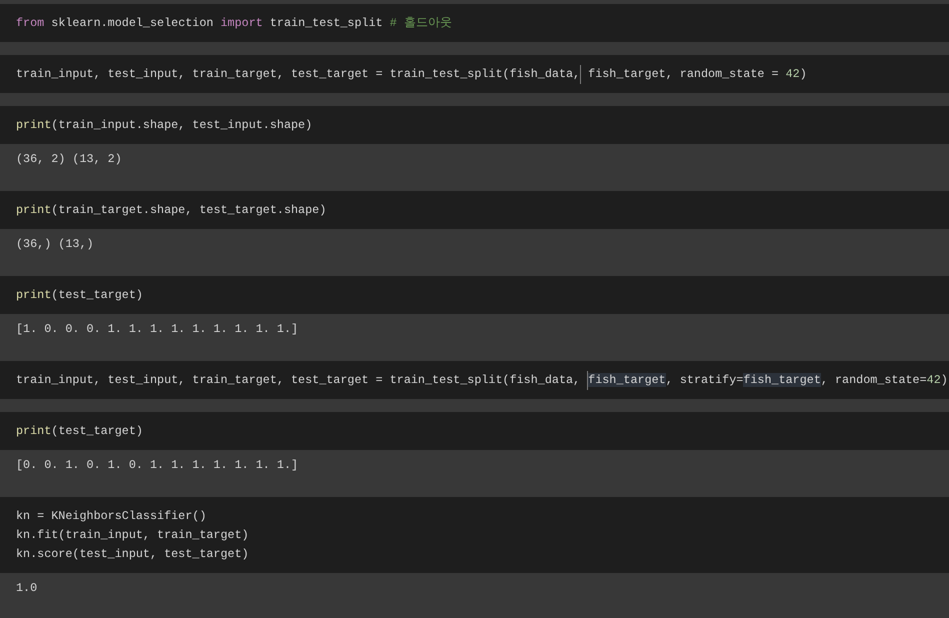  Describe the element at coordinates (234, 23) in the screenshot. I see `code-line: from sklearn.model_selection import train_test_split # 홀드아웃` at that location.